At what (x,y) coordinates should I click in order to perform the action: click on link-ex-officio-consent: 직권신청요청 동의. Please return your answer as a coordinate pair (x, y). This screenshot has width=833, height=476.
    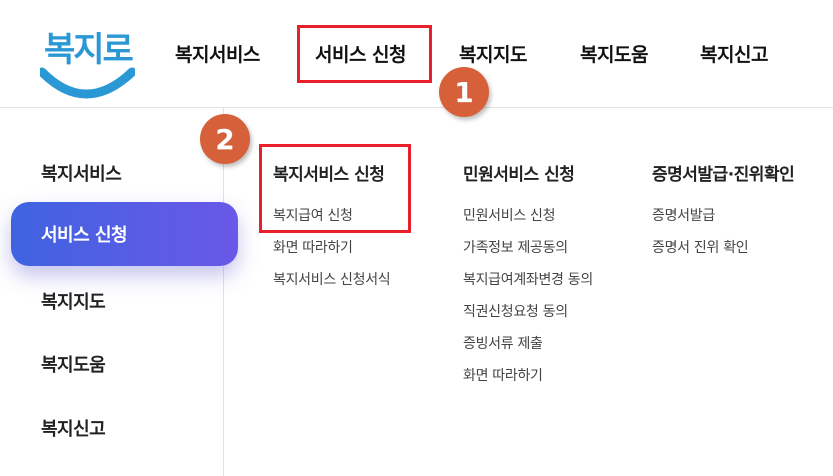
    Looking at the image, I should click on (515, 311).